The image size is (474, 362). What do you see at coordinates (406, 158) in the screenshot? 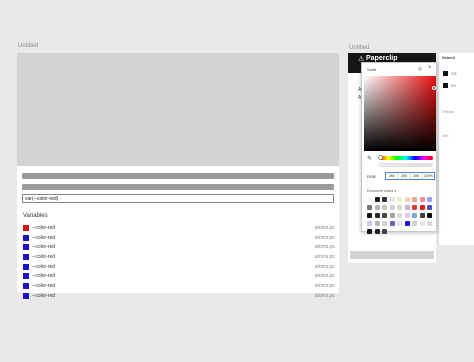
I see `hue-slider` at bounding box center [406, 158].